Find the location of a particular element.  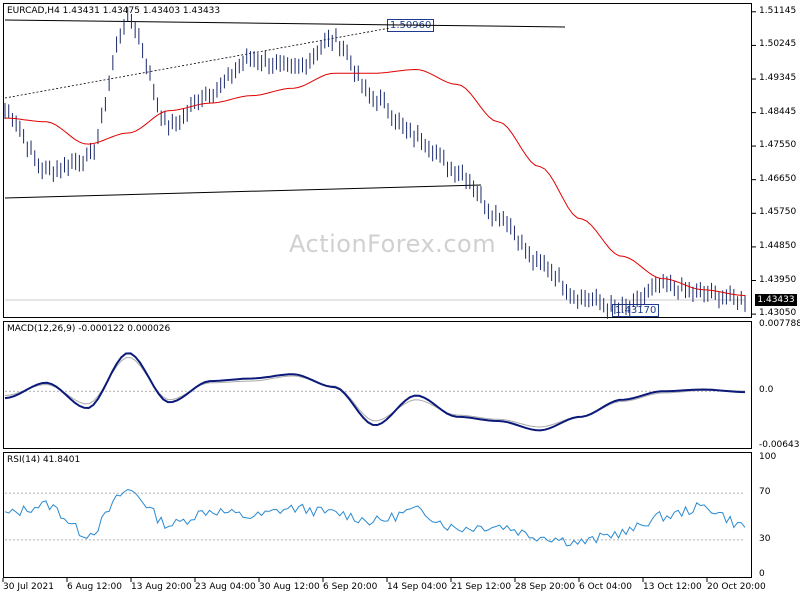

macd-signal-line is located at coordinates (374, 392).